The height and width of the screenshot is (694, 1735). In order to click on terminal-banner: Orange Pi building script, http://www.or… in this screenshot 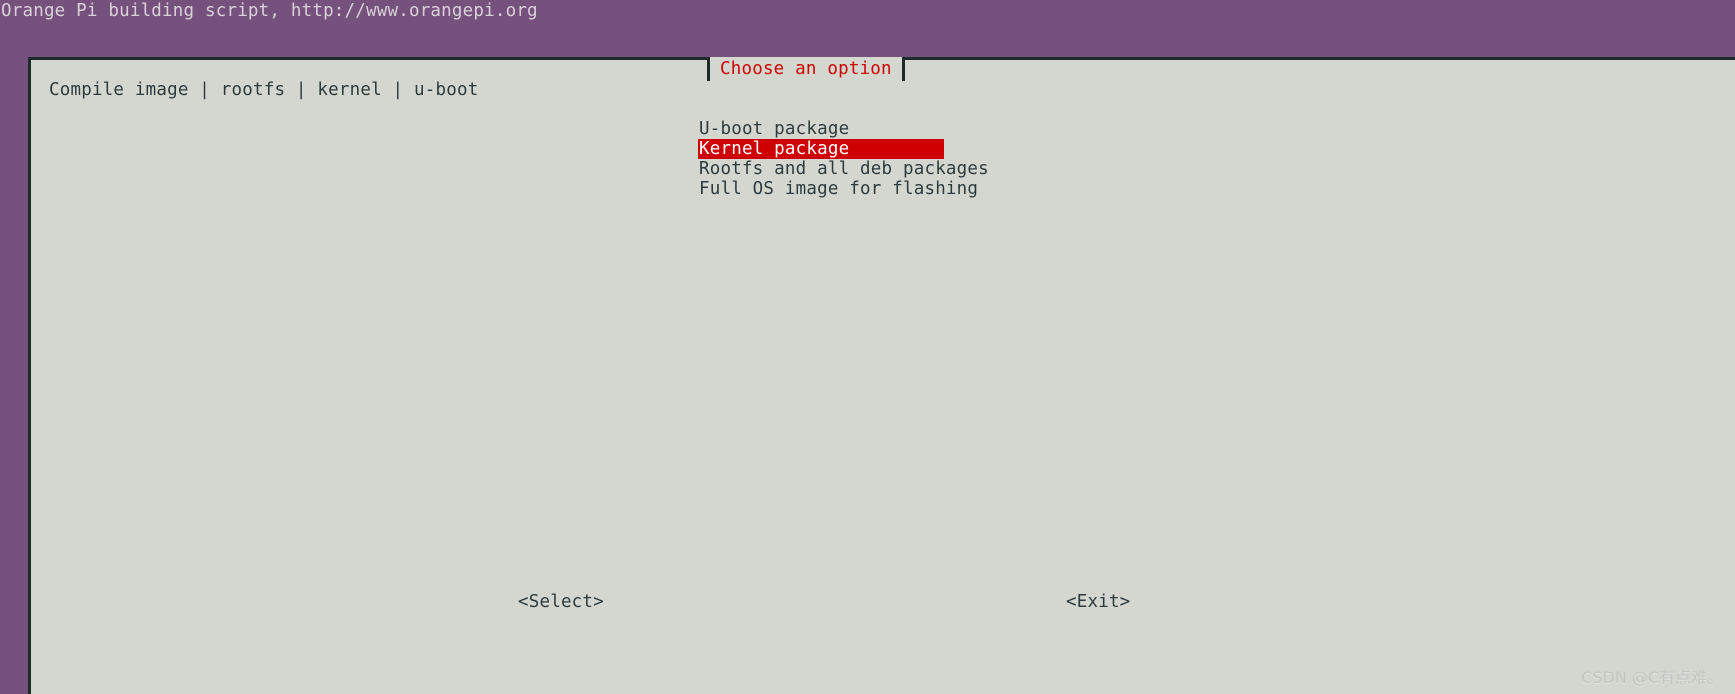, I will do `click(269, 11)`.